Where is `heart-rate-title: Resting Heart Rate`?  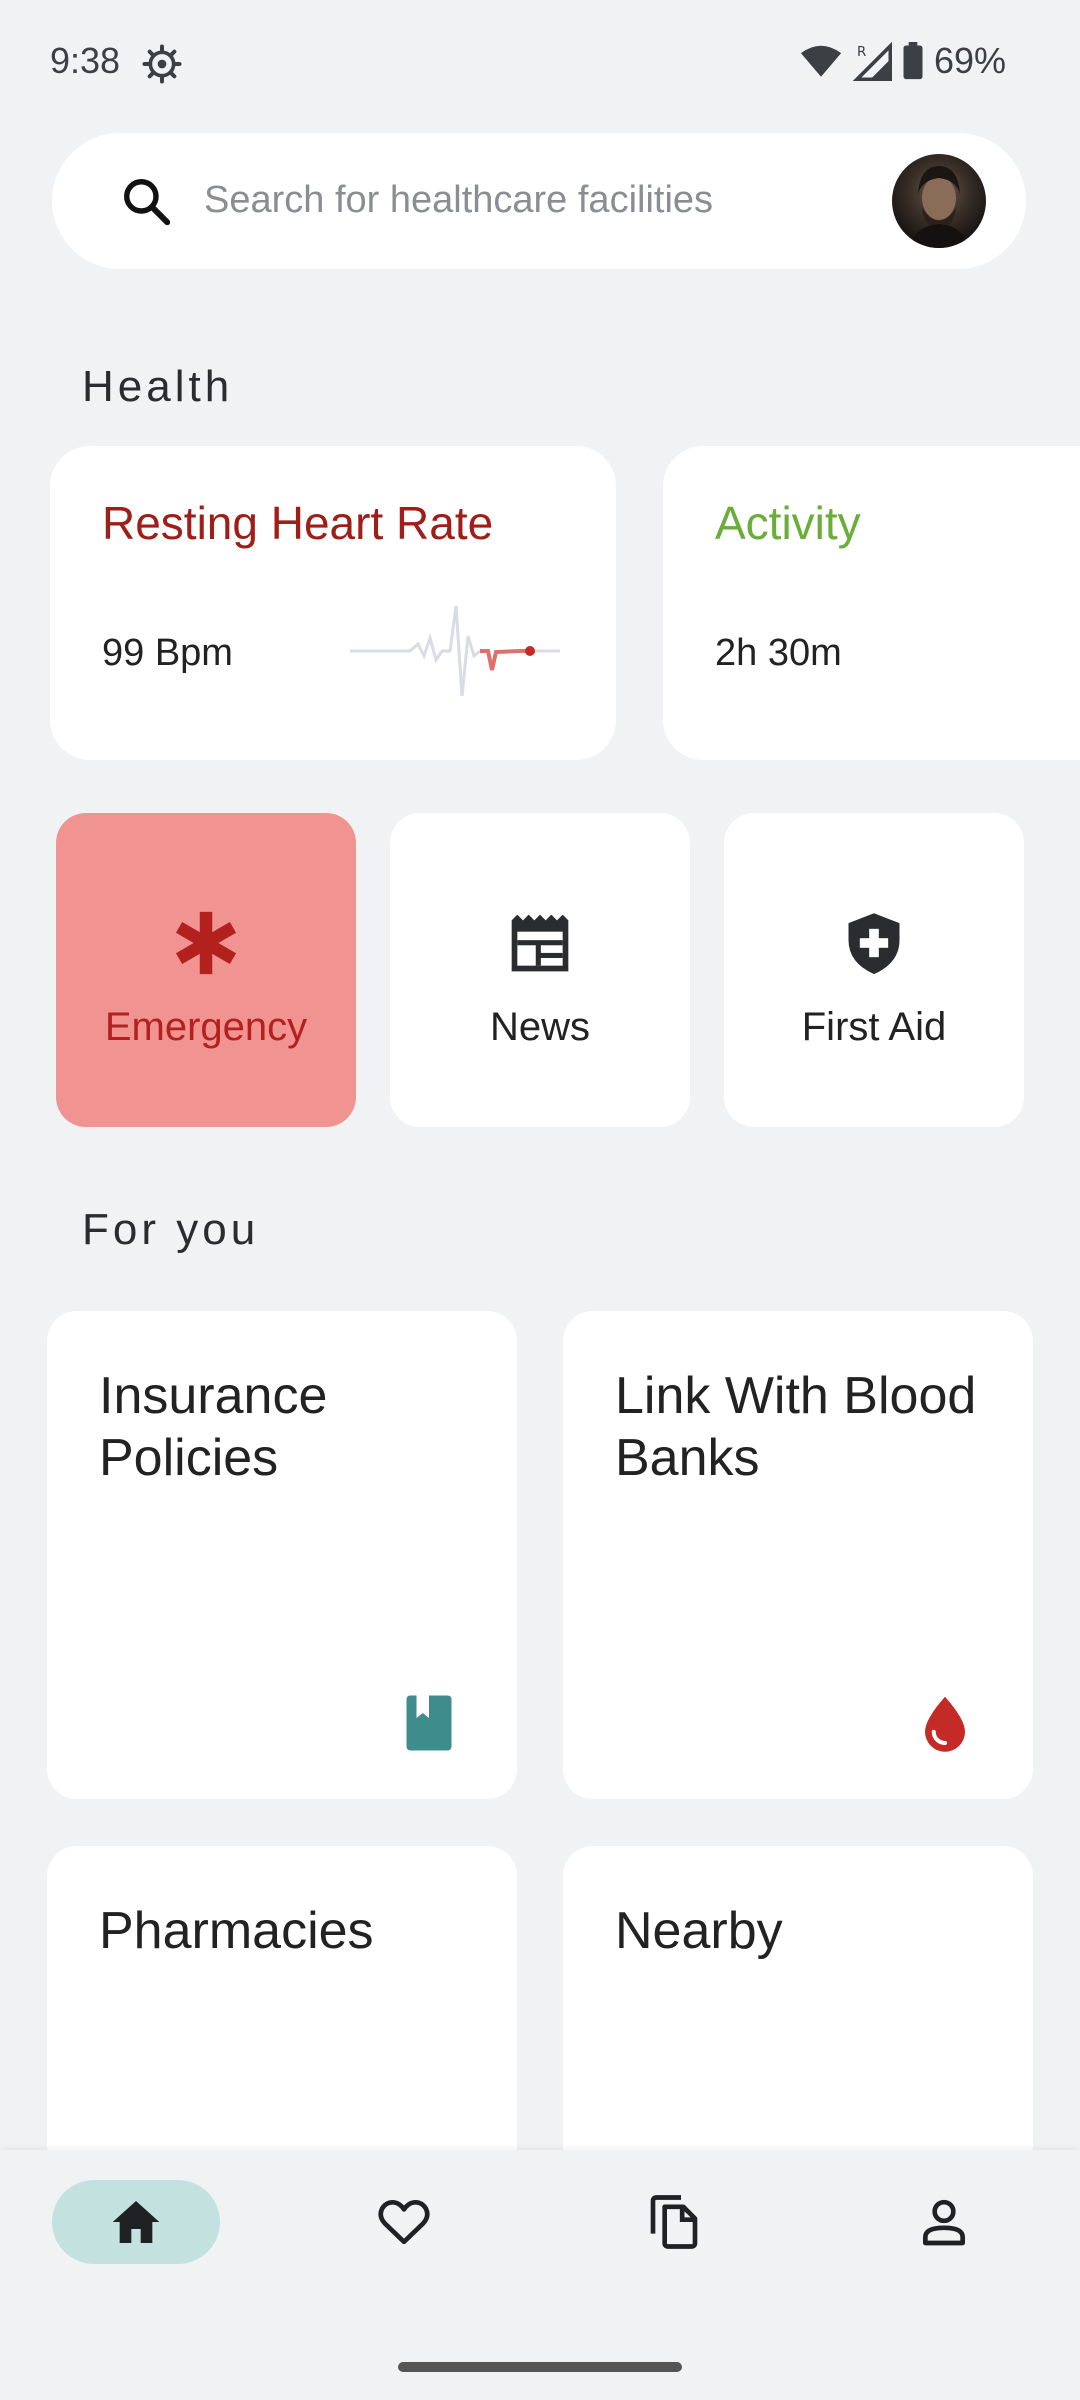
heart-rate-title: Resting Heart Rate is located at coordinates (298, 523).